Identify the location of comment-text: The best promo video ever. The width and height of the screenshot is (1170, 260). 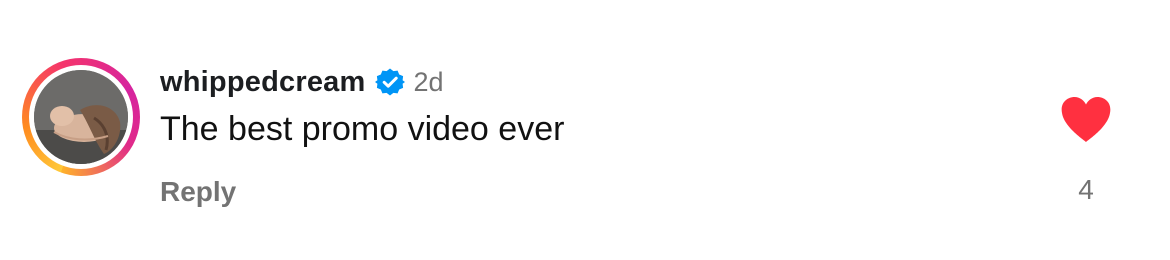
(362, 129).